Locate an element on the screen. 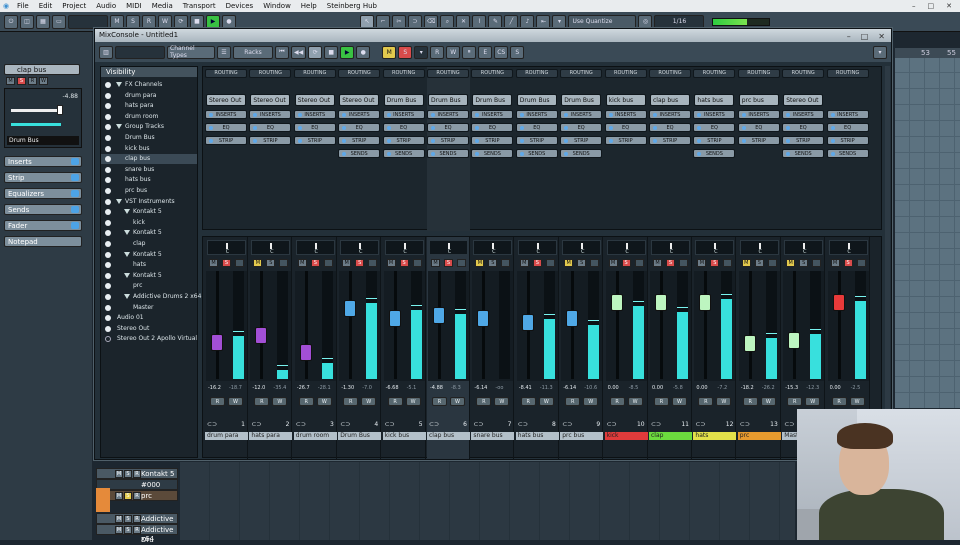 This screenshot has width=960, height=545. channel-name: snare bus is located at coordinates (493, 436).